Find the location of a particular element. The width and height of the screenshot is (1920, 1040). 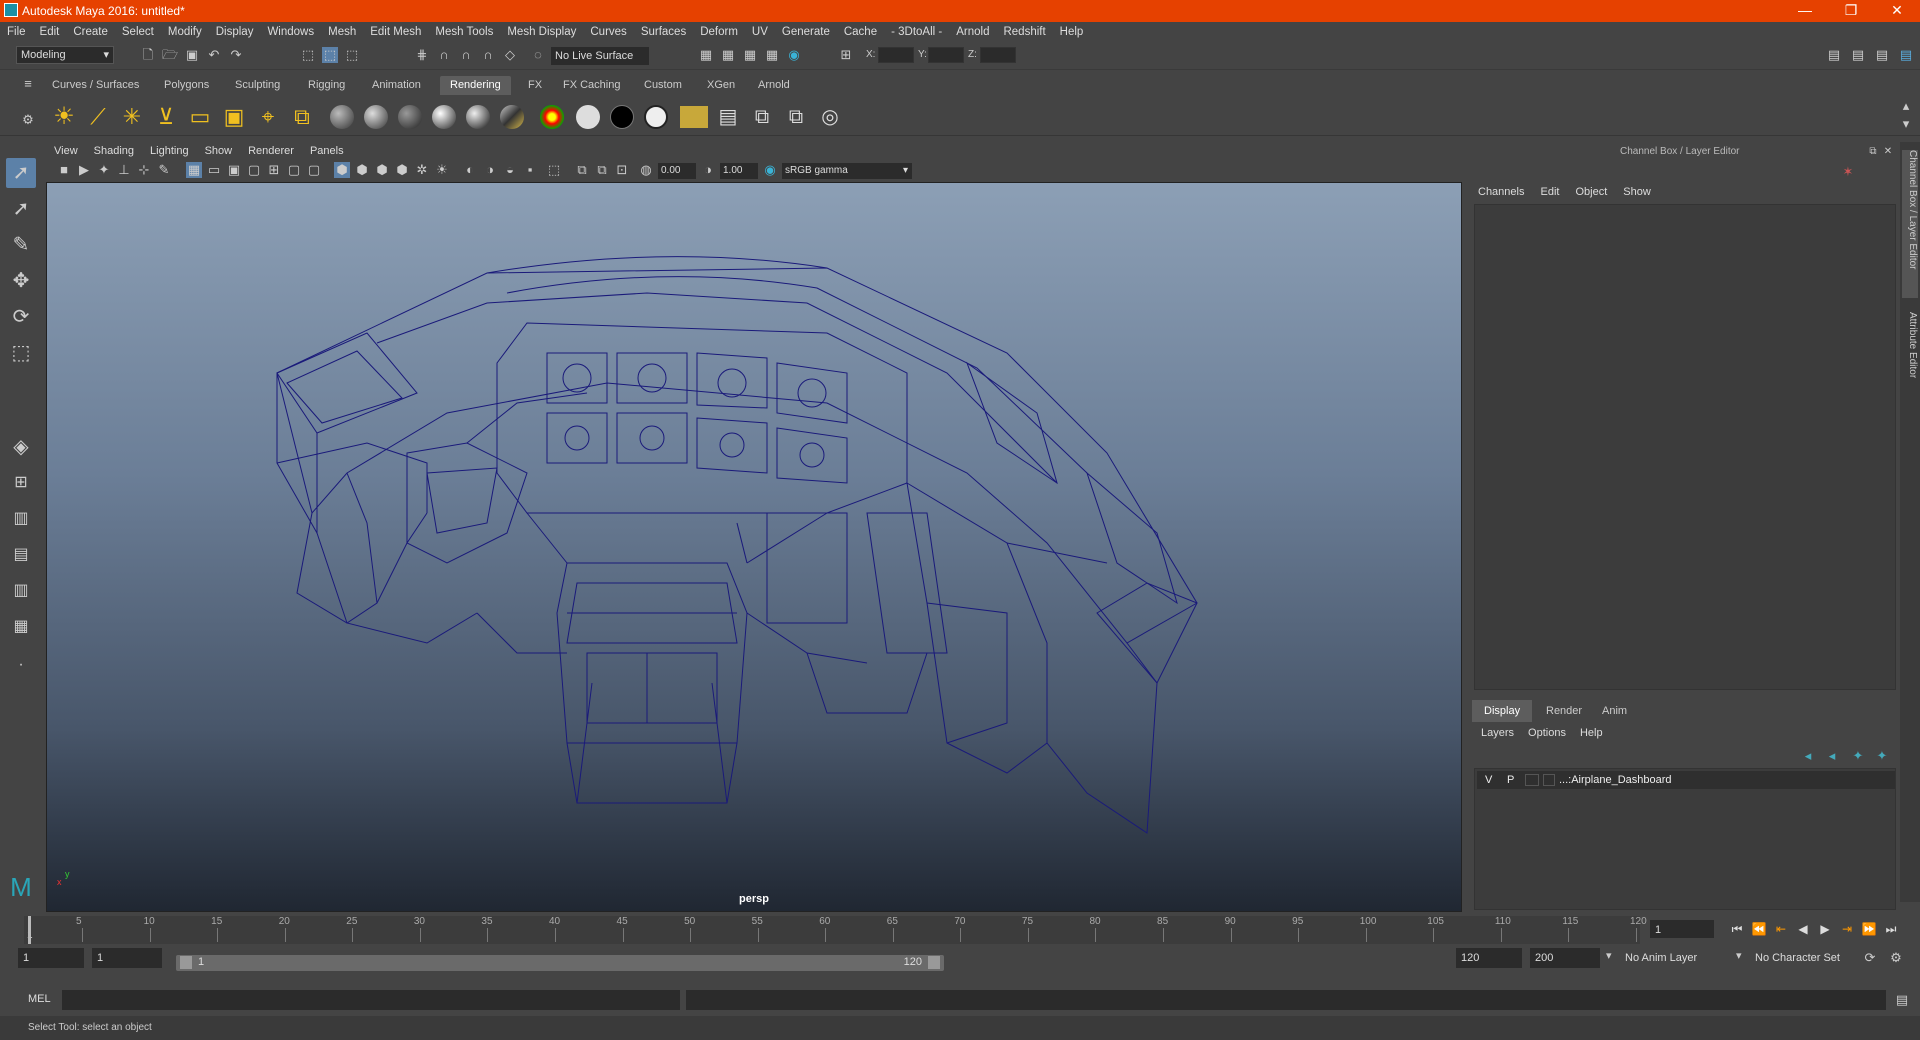

open-scene-icon: 🗁 is located at coordinates (170, 55).